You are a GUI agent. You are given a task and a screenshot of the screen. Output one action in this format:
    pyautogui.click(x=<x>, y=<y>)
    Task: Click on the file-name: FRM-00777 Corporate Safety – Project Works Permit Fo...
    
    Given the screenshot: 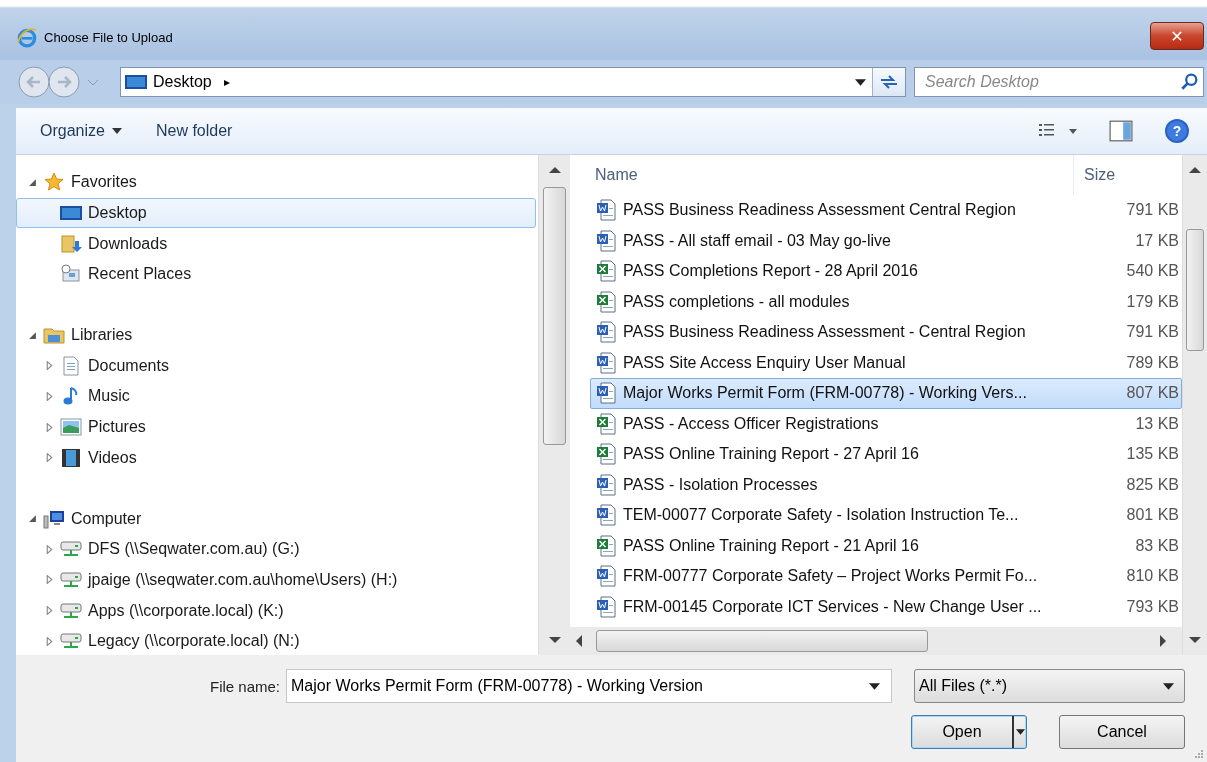 What is the action you would take?
    pyautogui.click(x=831, y=576)
    